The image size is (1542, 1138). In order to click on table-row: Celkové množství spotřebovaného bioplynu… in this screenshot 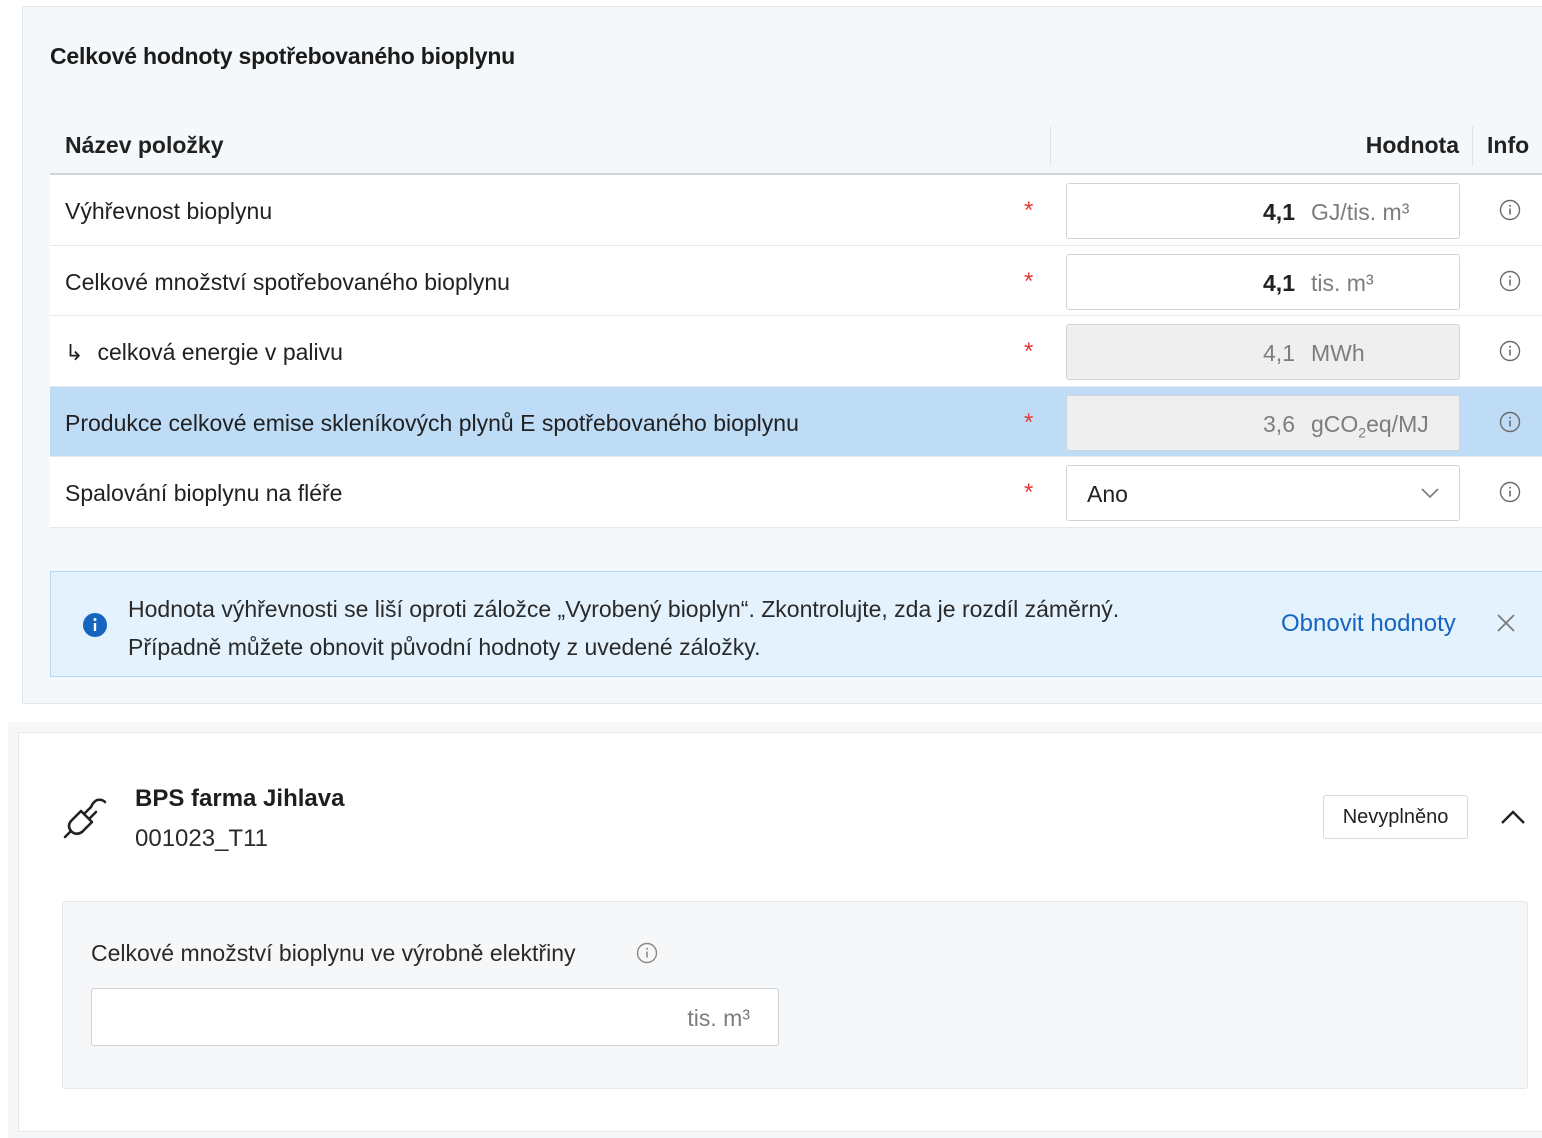, I will do `click(796, 281)`.